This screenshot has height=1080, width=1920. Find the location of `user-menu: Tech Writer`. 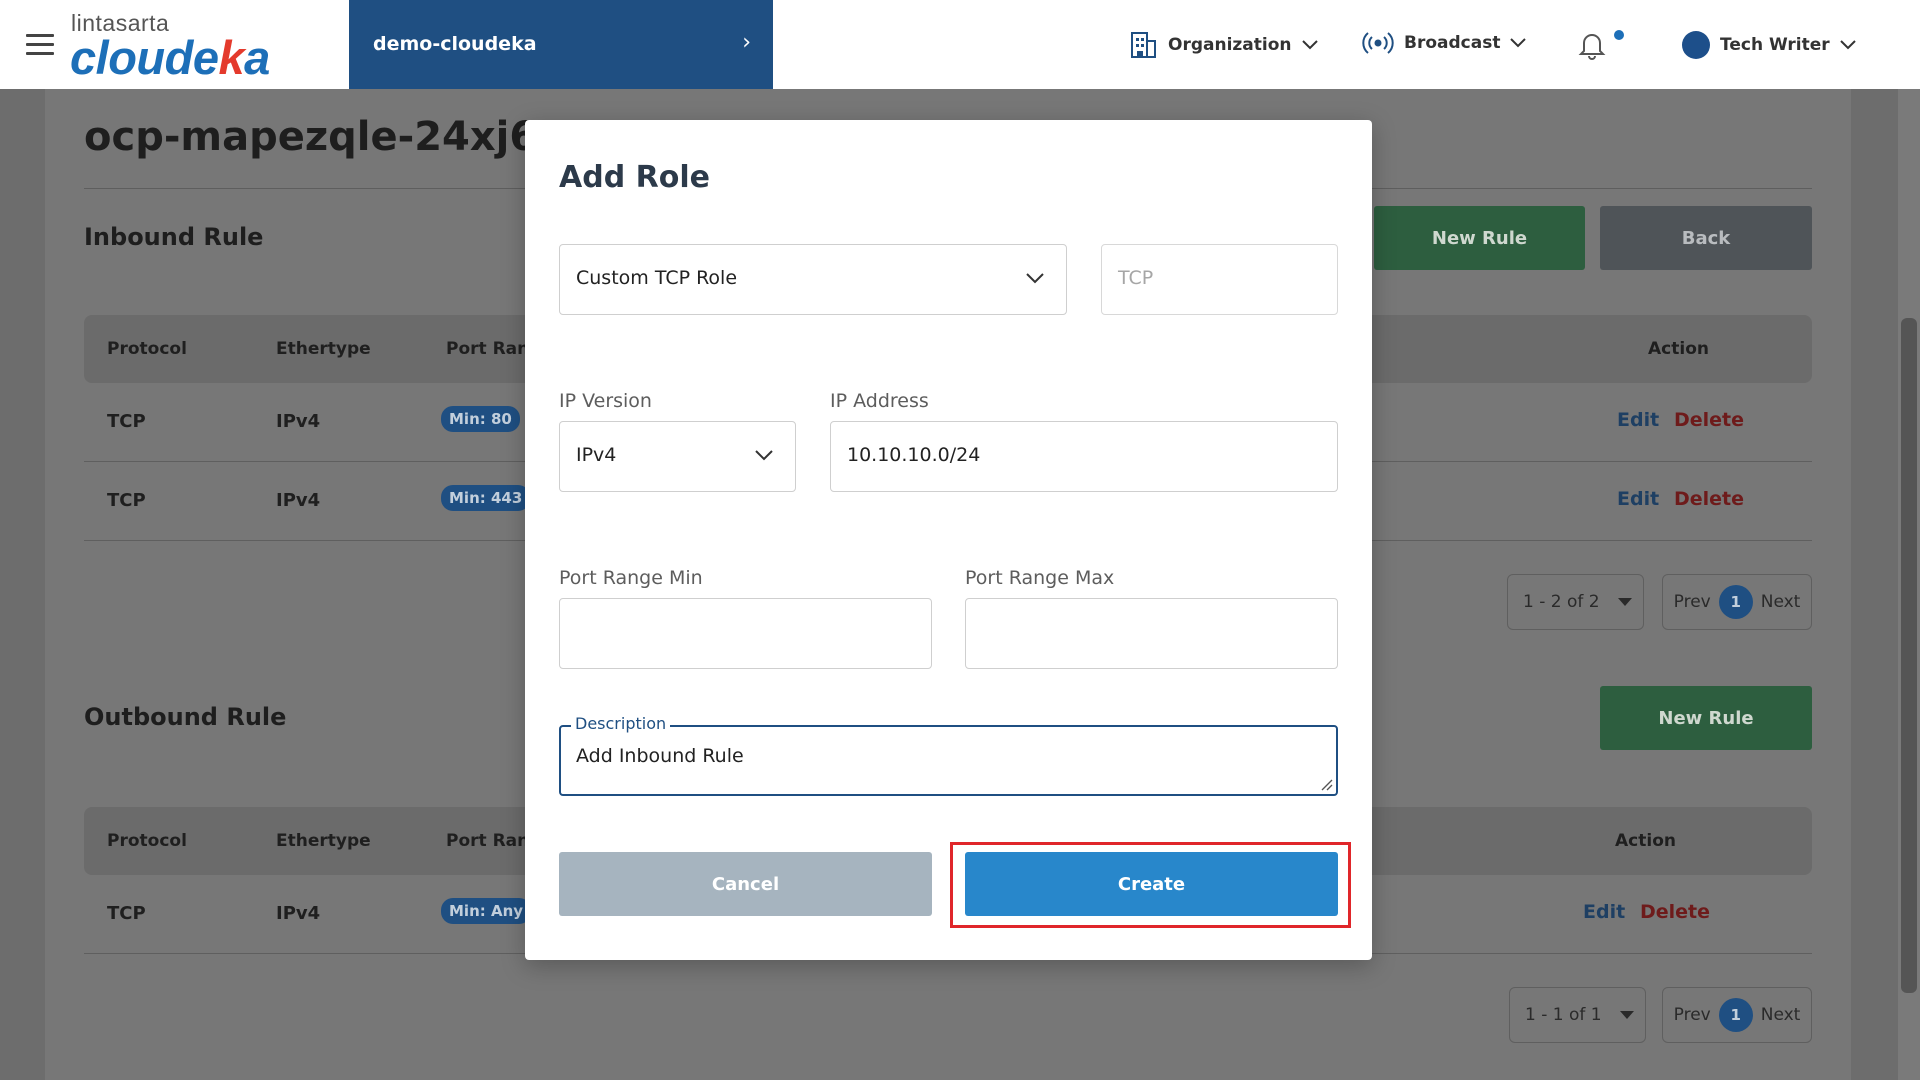

user-menu: Tech Writer is located at coordinates (1769, 45).